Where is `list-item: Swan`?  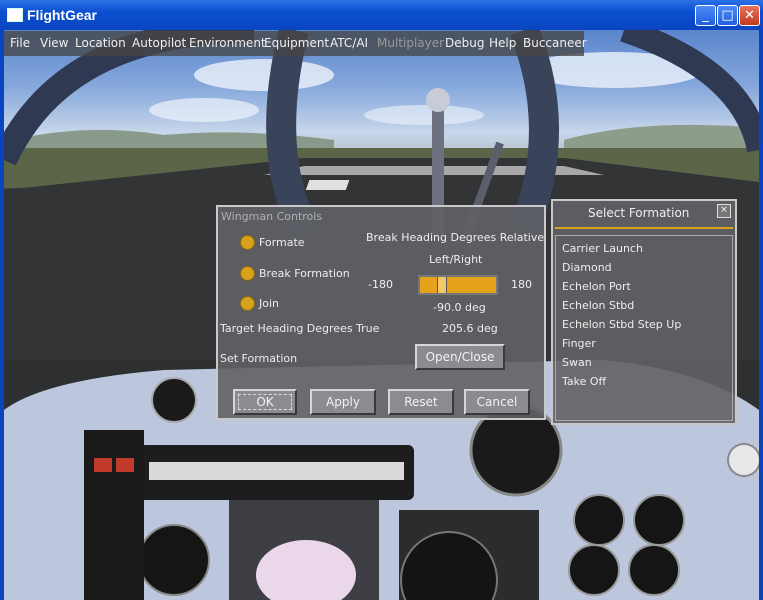 list-item: Swan is located at coordinates (577, 362).